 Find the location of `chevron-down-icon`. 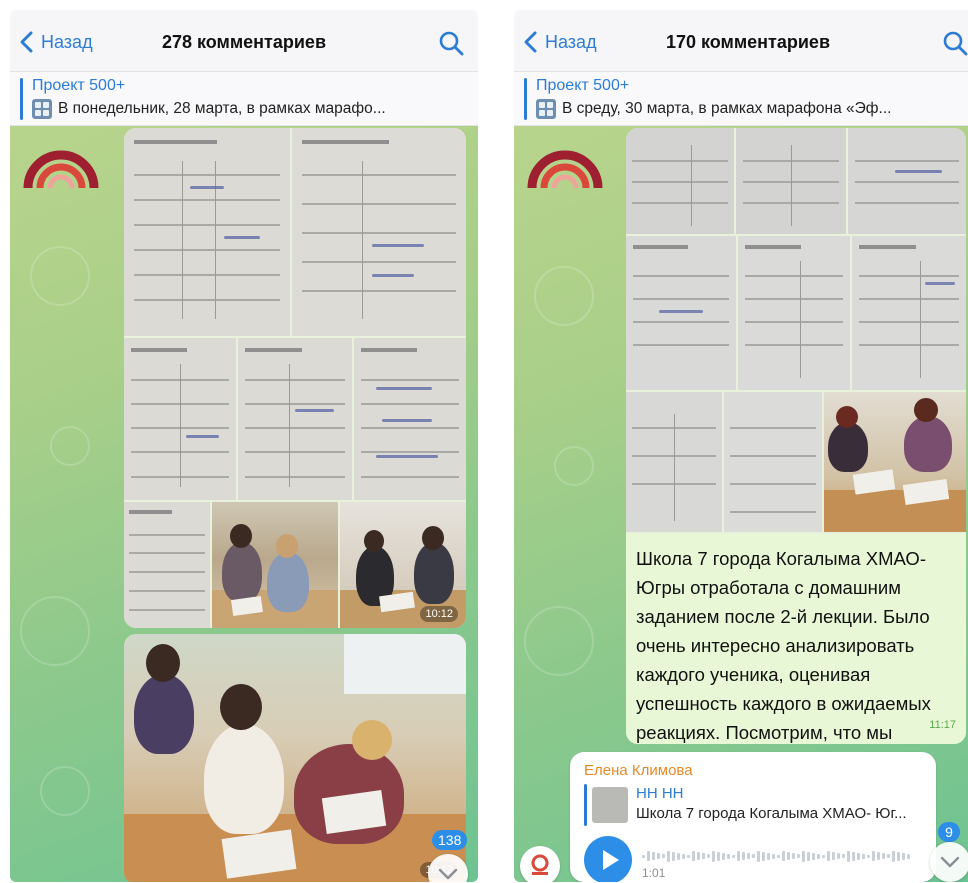

chevron-down-icon is located at coordinates (448, 874).